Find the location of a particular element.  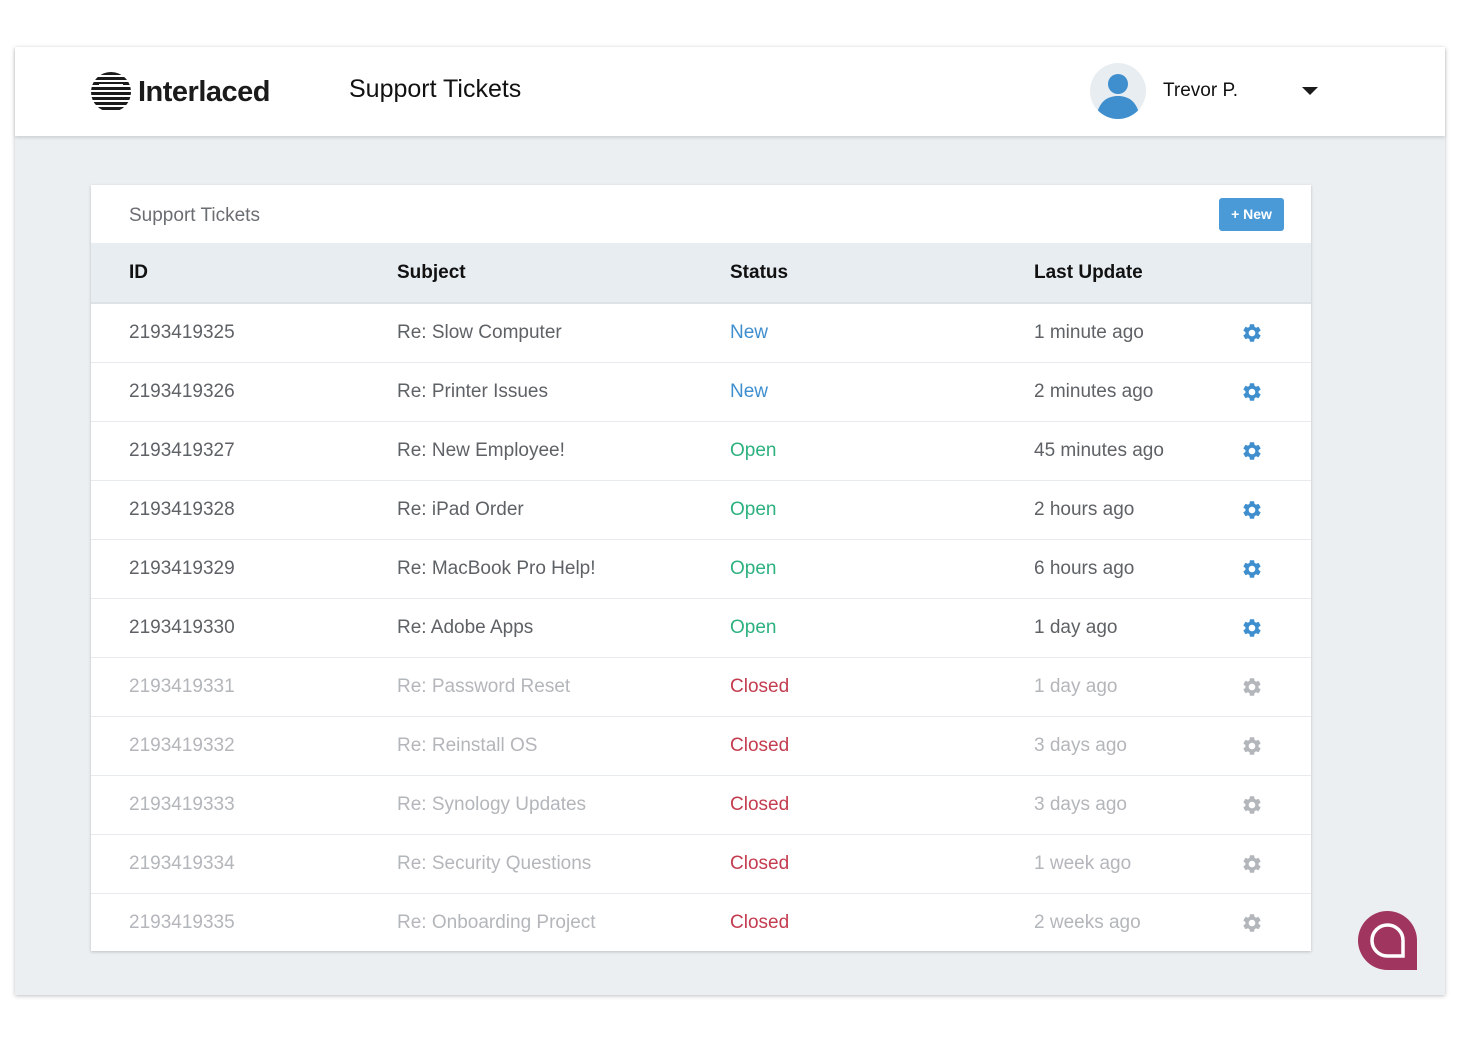

page-title: Support Tickets is located at coordinates (435, 89).